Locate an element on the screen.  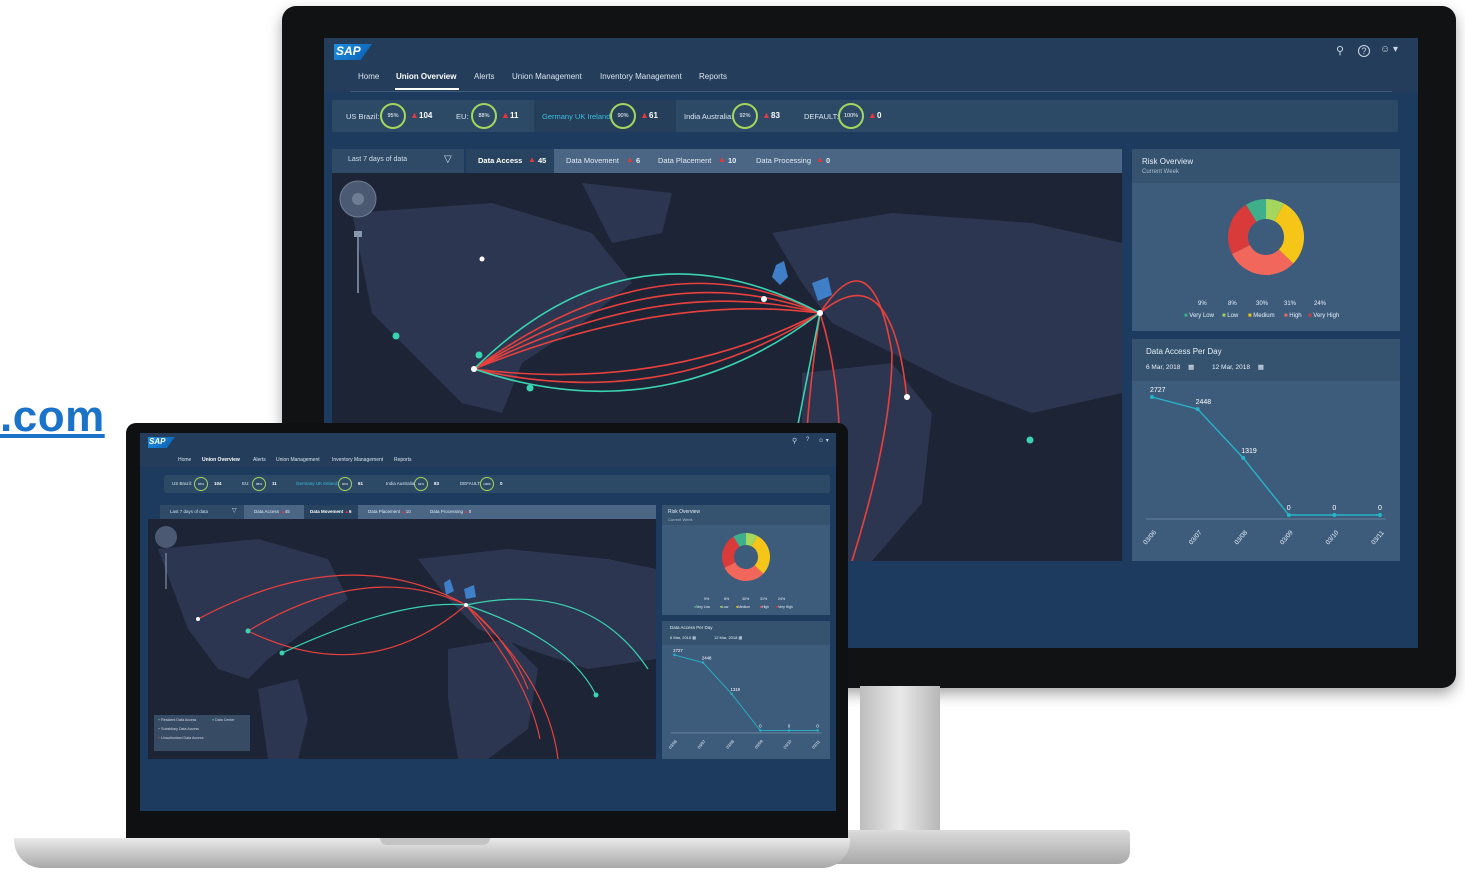
tab-data-movement: Data Movement ▲ 6 is located at coordinates (606, 161).